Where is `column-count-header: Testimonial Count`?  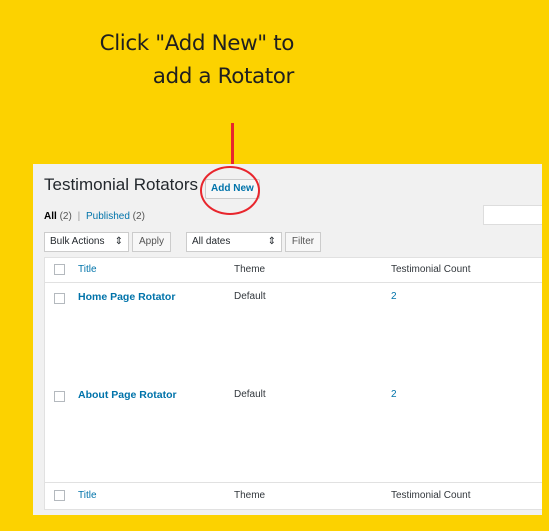 column-count-header: Testimonial Count is located at coordinates (431, 269).